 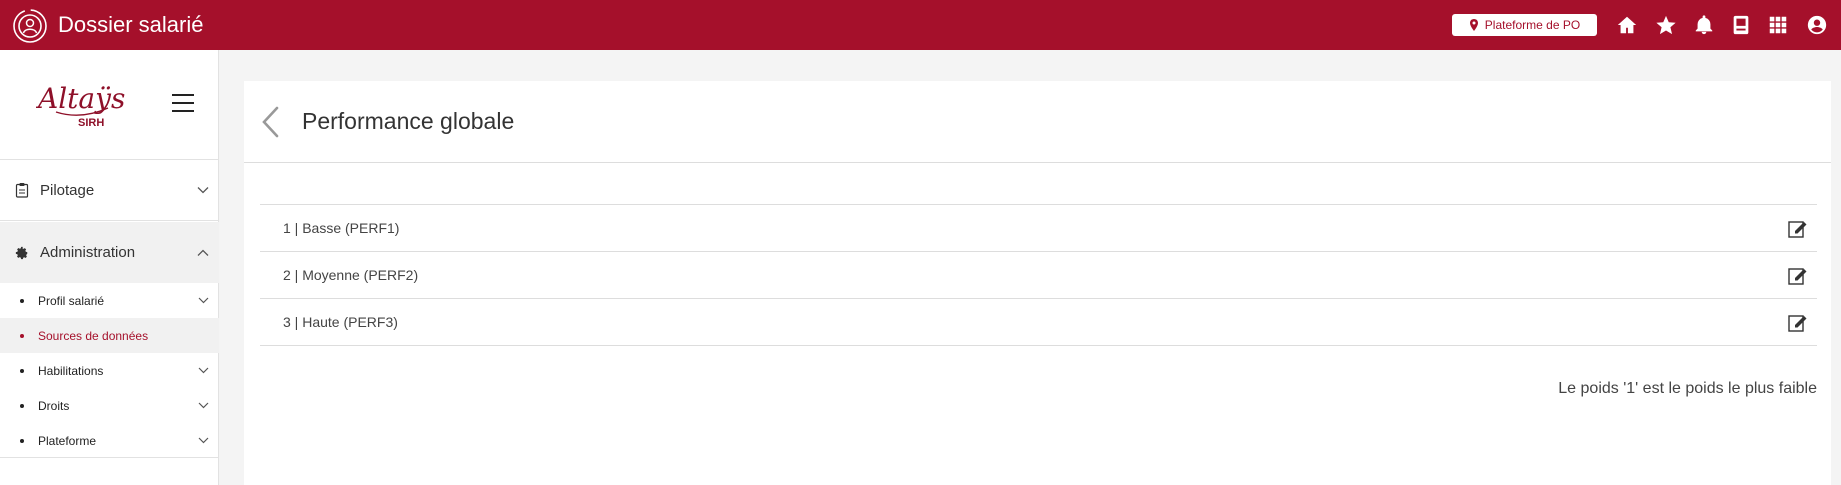 I want to click on user-circle-icon, so click(x=30, y=26).